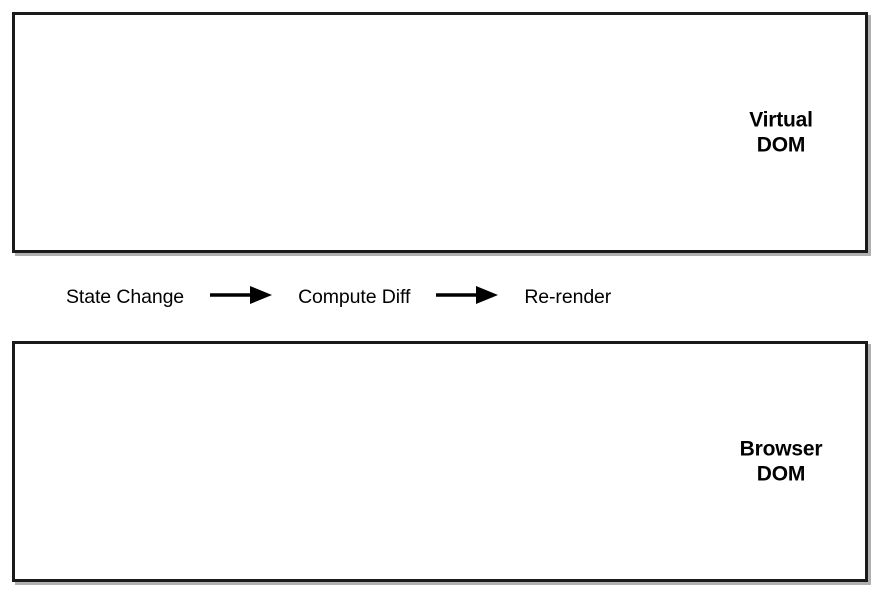 Image resolution: width=880 pixels, height=594 pixels. Describe the element at coordinates (781, 145) in the screenshot. I see `virtual-dom-label-line2: DOM` at that location.